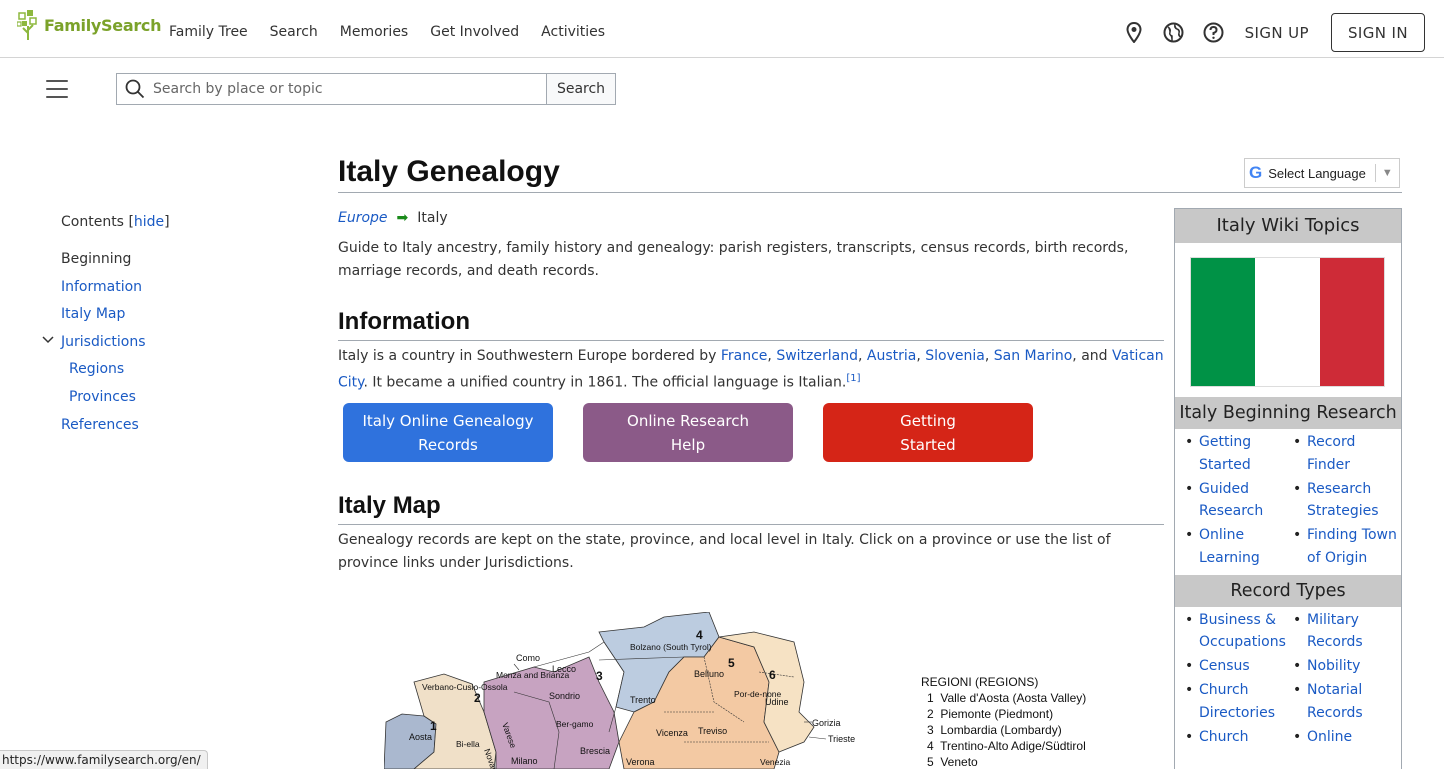 This screenshot has width=1444, height=769. Describe the element at coordinates (1335, 631) in the screenshot. I see `list-item: Military Records` at that location.